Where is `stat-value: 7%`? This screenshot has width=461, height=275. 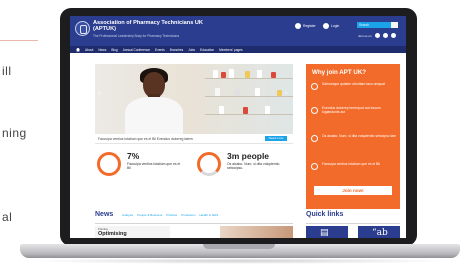
stat-value: 7% is located at coordinates (133, 156).